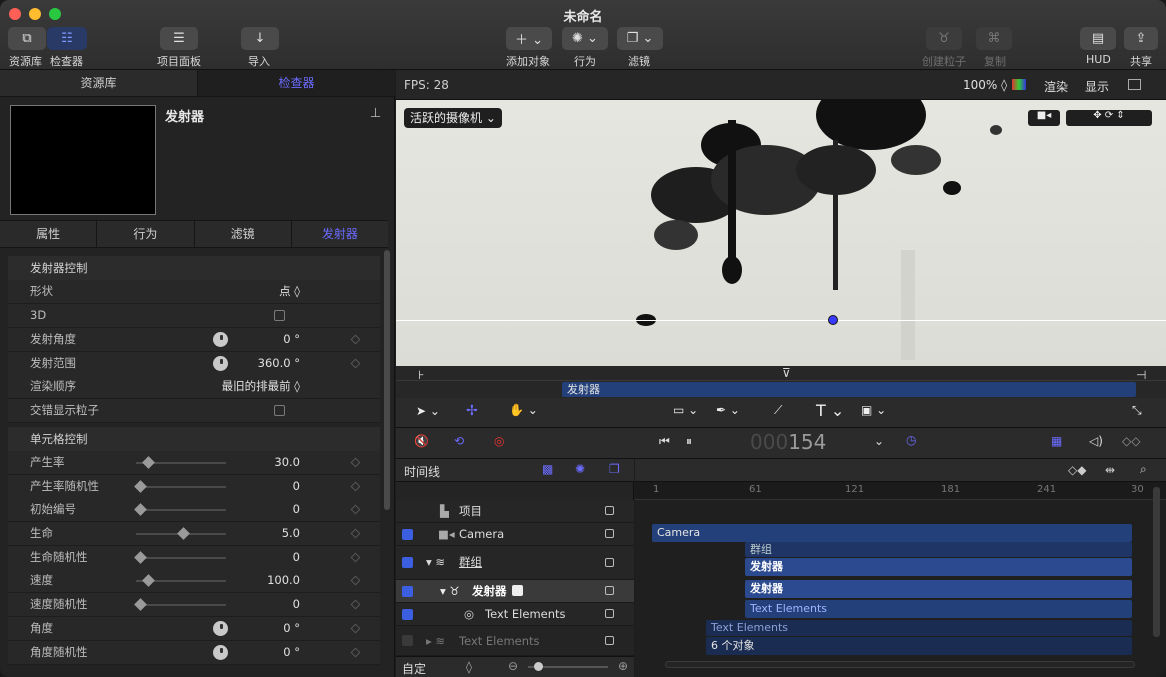  What do you see at coordinates (296, 509) in the screenshot?
I see `initial-number-value: 0` at bounding box center [296, 509].